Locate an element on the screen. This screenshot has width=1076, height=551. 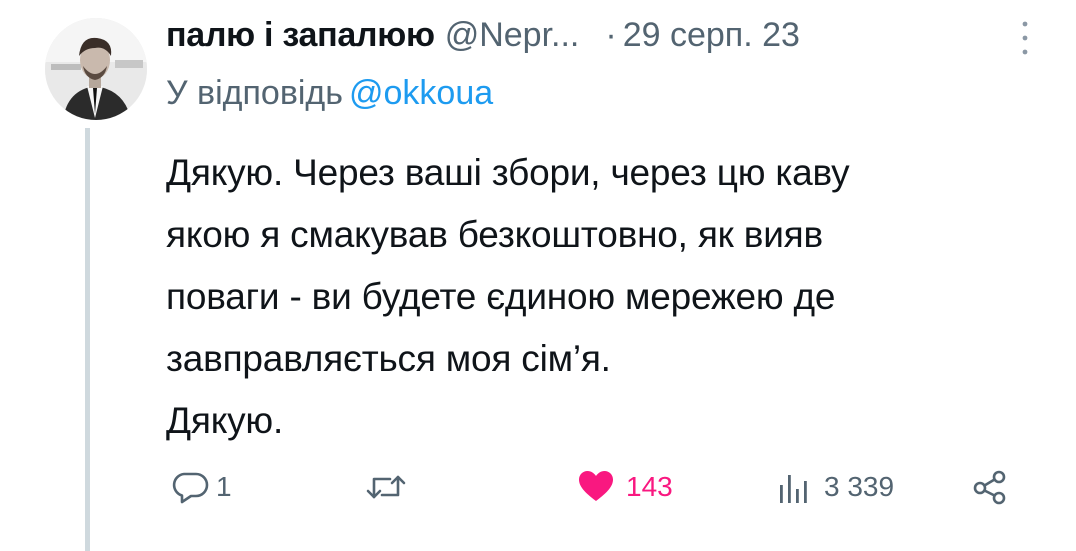
reply-button: 1 is located at coordinates (201, 487).